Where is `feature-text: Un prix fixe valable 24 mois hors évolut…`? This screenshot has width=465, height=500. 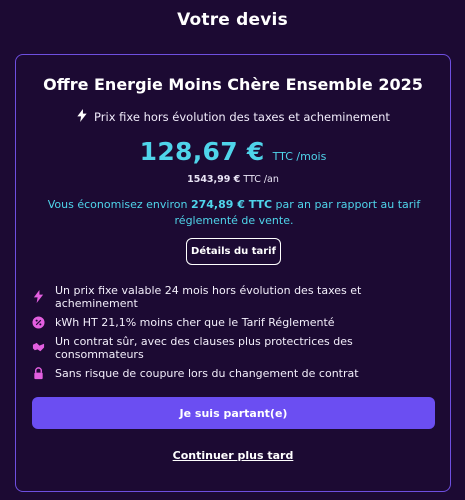 feature-text: Un prix fixe valable 24 mois hors évolut… is located at coordinates (208, 296).